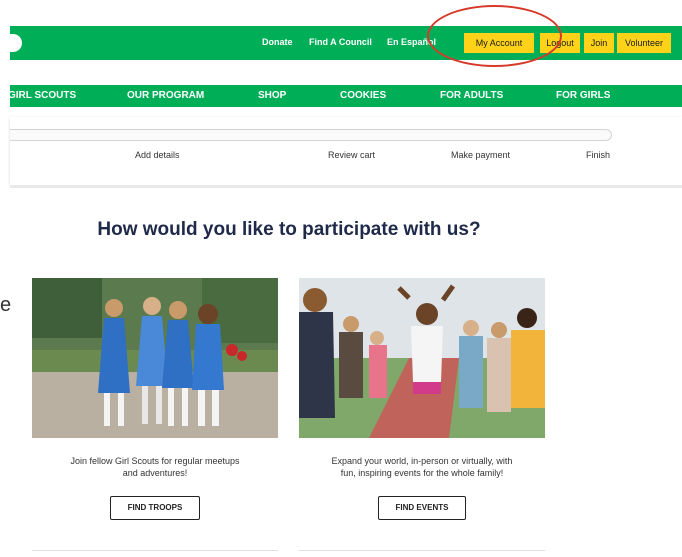  Describe the element at coordinates (363, 95) in the screenshot. I see `nav-item-cookies: COOKIES` at that location.